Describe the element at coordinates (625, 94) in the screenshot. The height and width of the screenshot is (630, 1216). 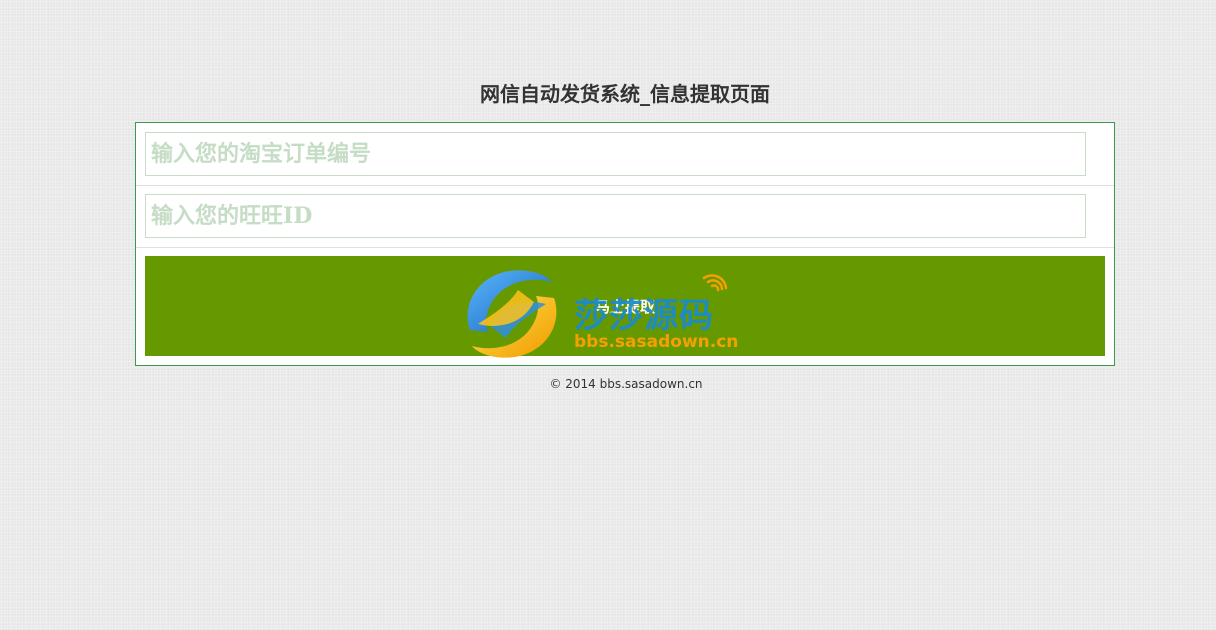
I see `page-title: 网信自动发货系统_信息提取页面` at that location.